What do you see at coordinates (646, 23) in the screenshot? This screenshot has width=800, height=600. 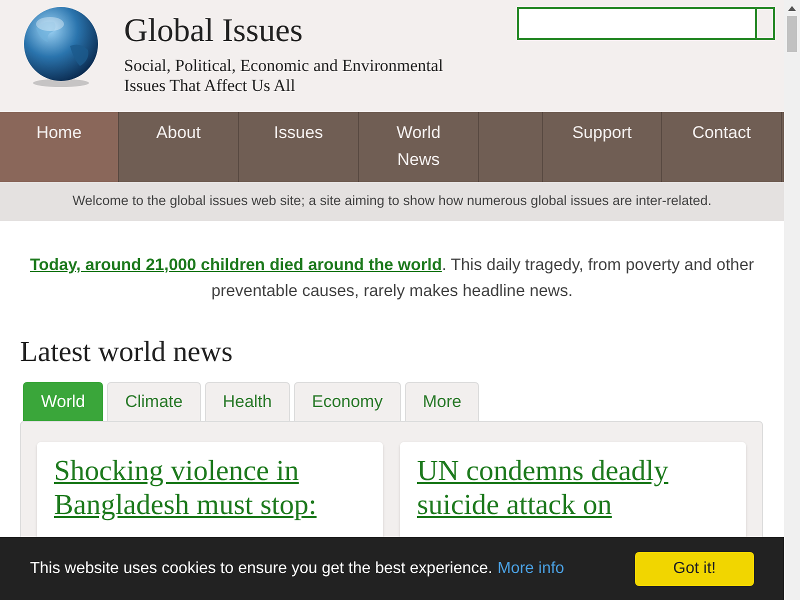 I see `search-field` at bounding box center [646, 23].